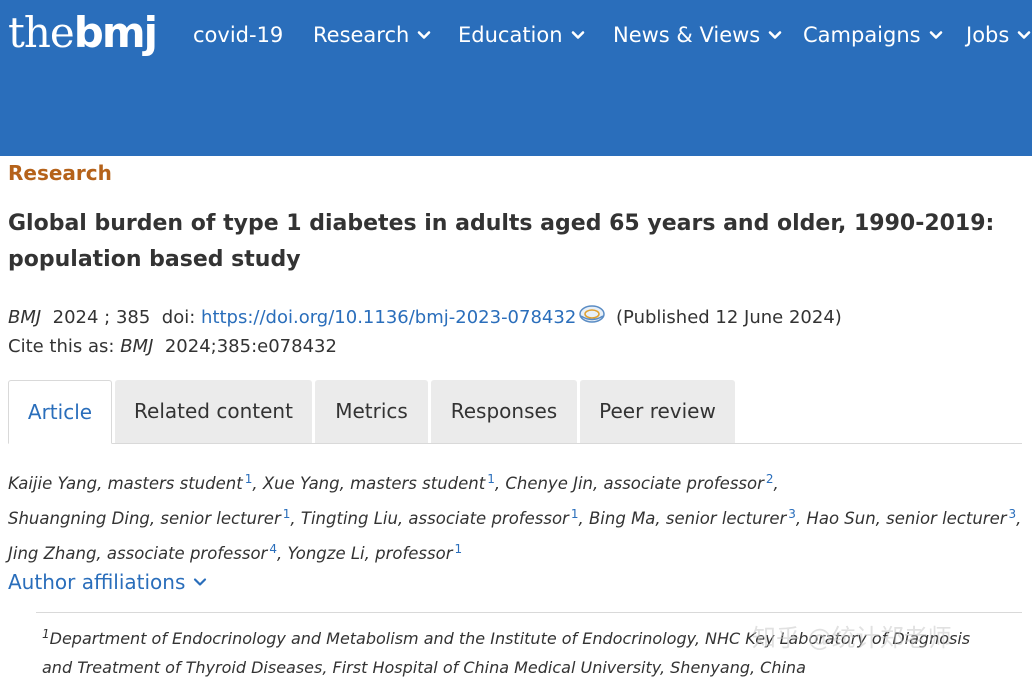  What do you see at coordinates (46, 634) in the screenshot?
I see `affiliation-number: 1` at bounding box center [46, 634].